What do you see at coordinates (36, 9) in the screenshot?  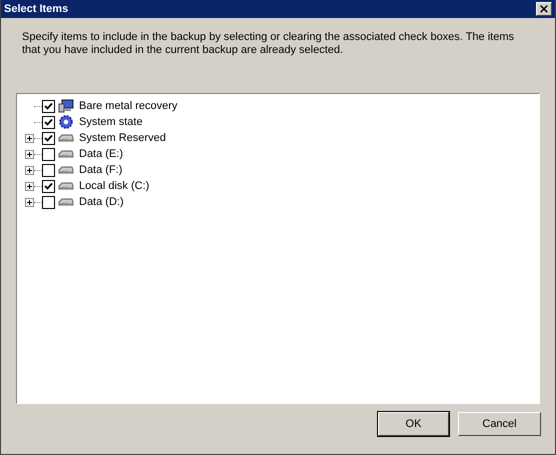 I see `window-title: Select Items` at bounding box center [36, 9].